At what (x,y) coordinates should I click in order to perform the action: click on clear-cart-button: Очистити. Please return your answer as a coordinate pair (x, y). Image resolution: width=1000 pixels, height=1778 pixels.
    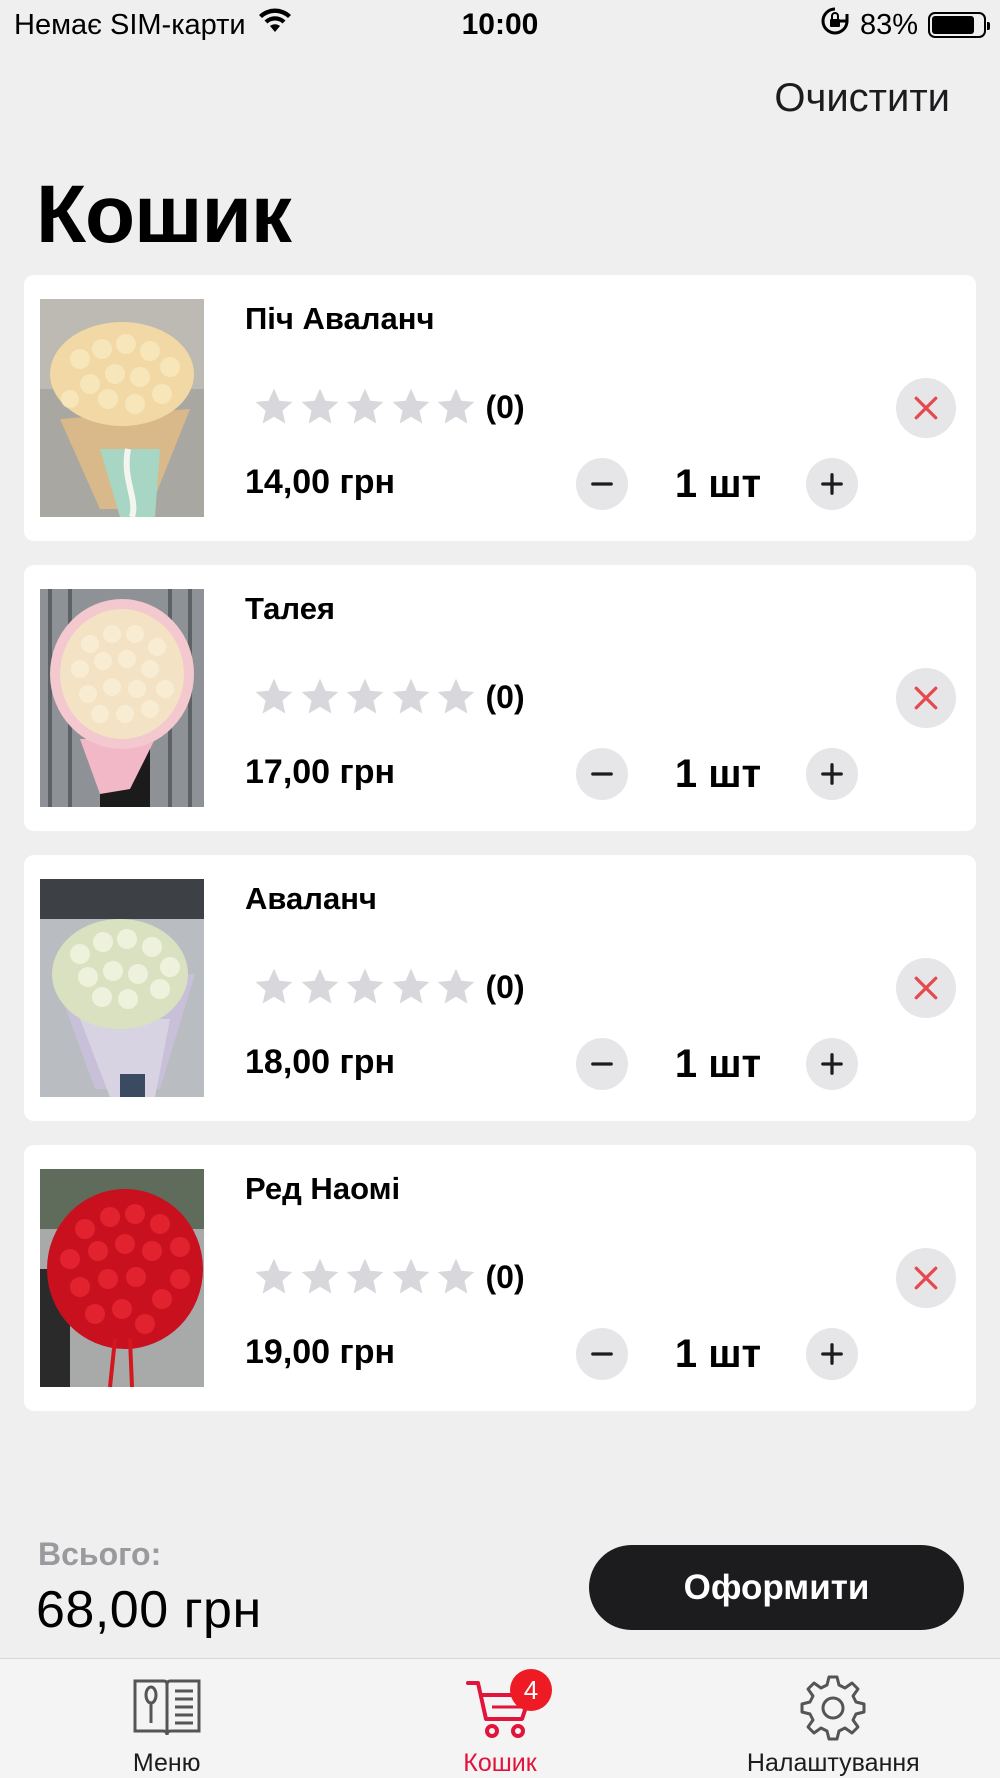
    Looking at the image, I should click on (862, 98).